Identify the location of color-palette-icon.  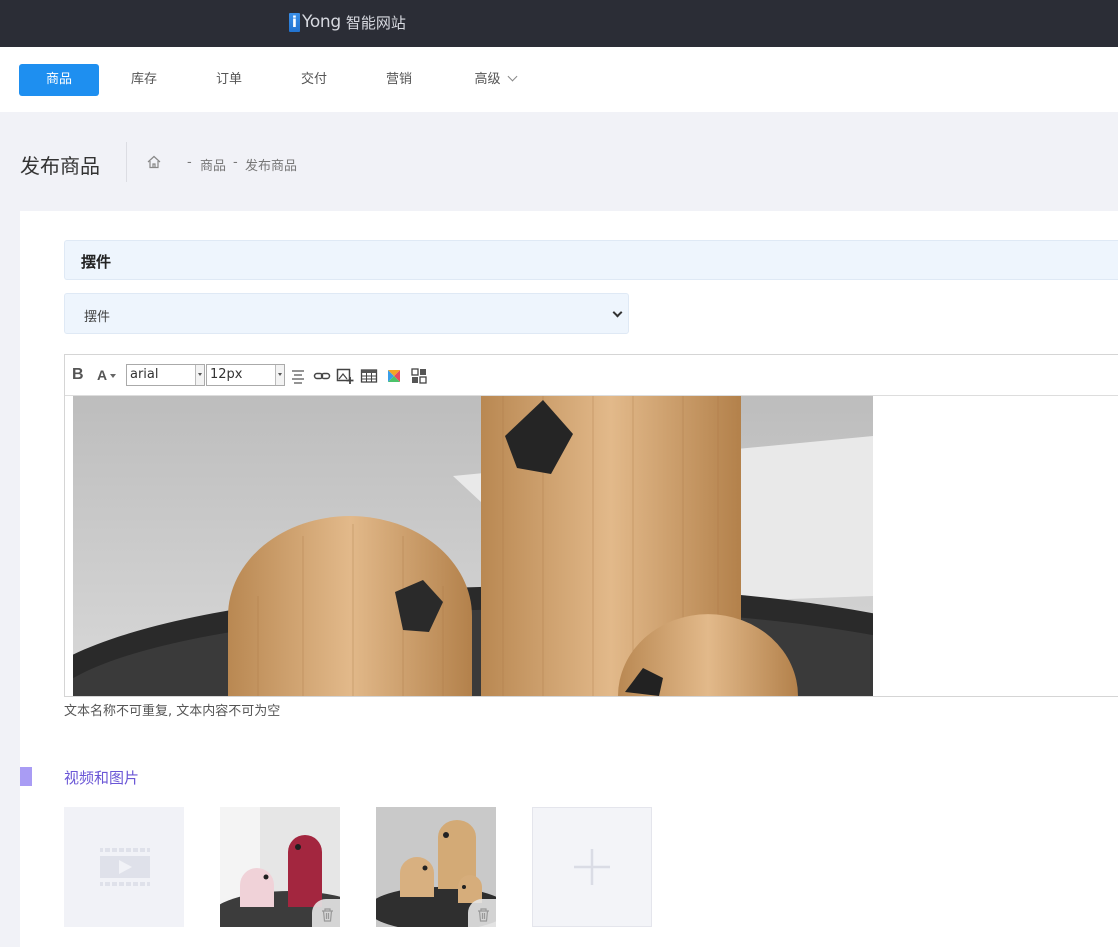
(394, 376).